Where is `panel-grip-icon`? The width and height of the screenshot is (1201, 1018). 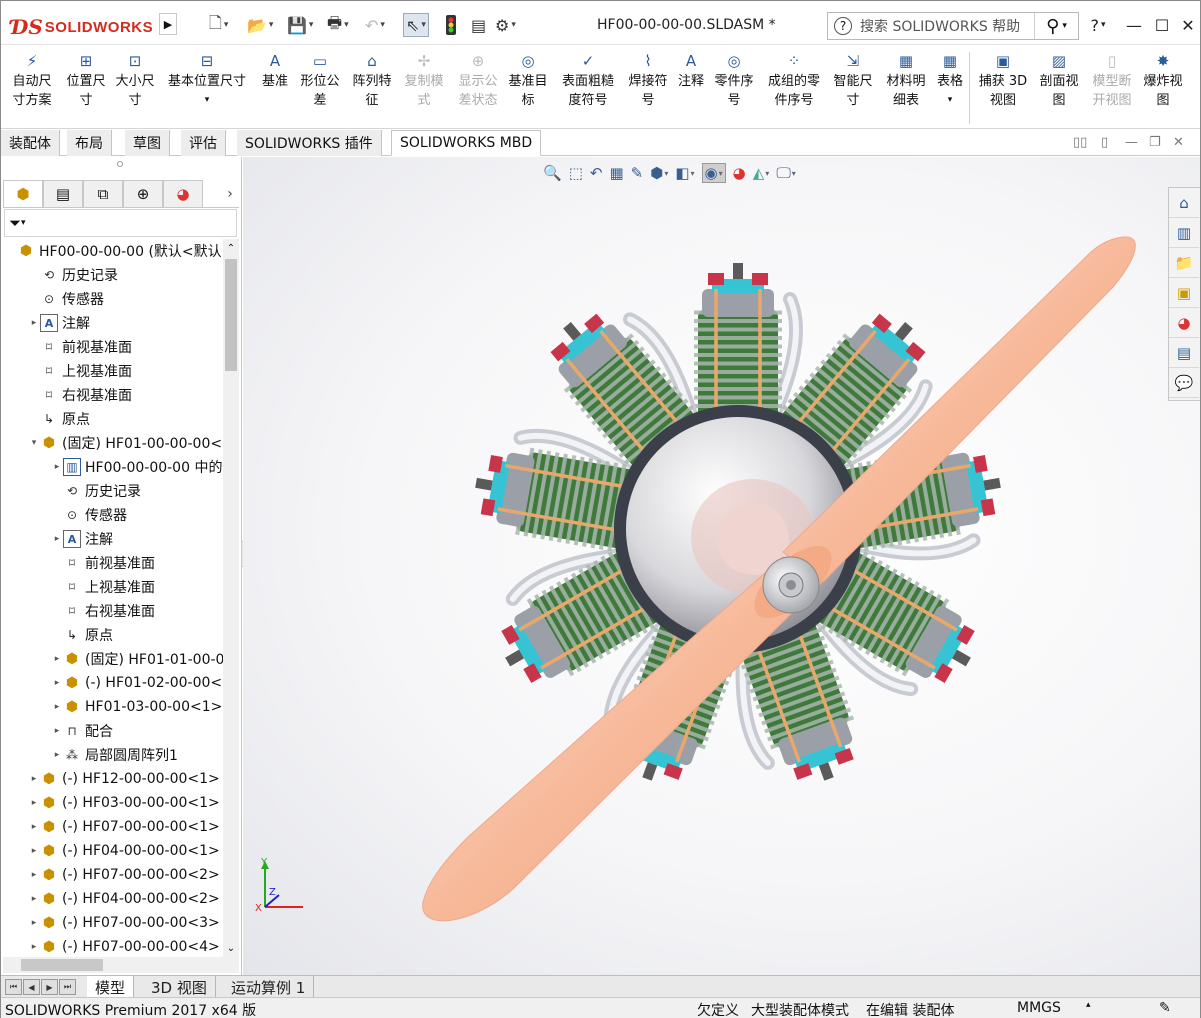
panel-grip-icon is located at coordinates (120, 164).